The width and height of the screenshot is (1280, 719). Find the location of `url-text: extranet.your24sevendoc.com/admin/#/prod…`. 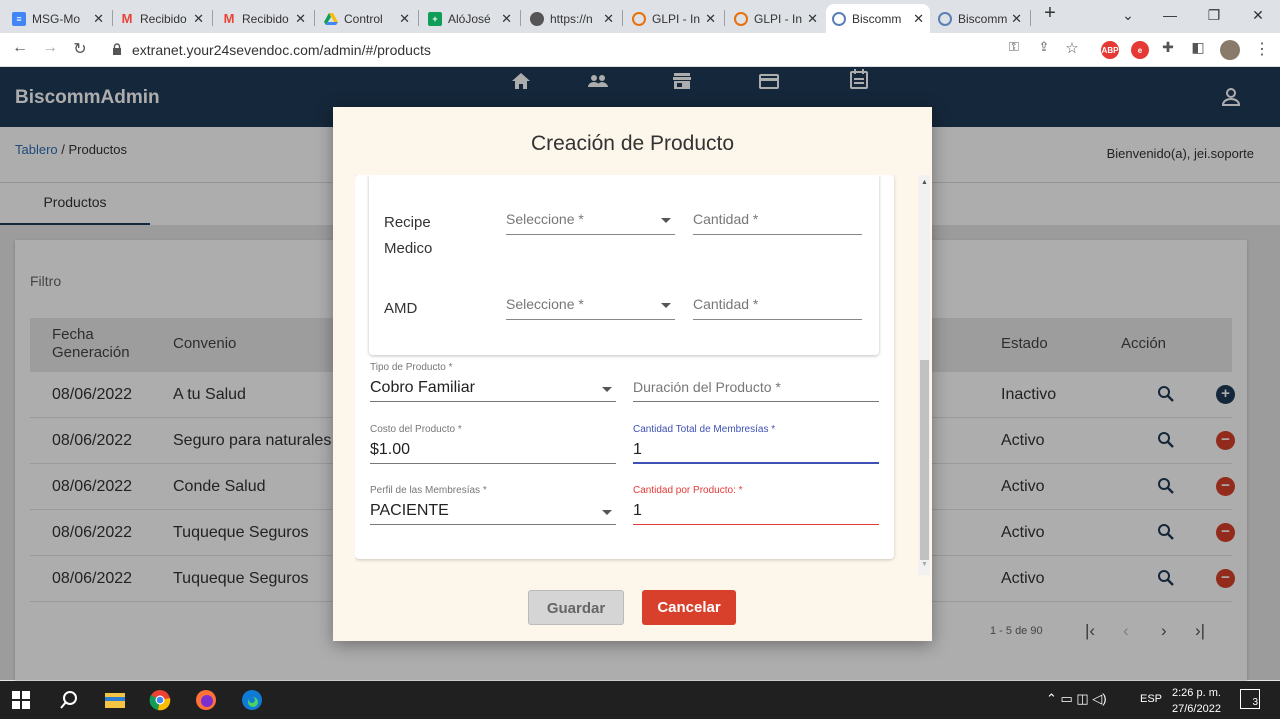

url-text: extranet.your24sevendoc.com/admin/#/prod… is located at coordinates (281, 50).